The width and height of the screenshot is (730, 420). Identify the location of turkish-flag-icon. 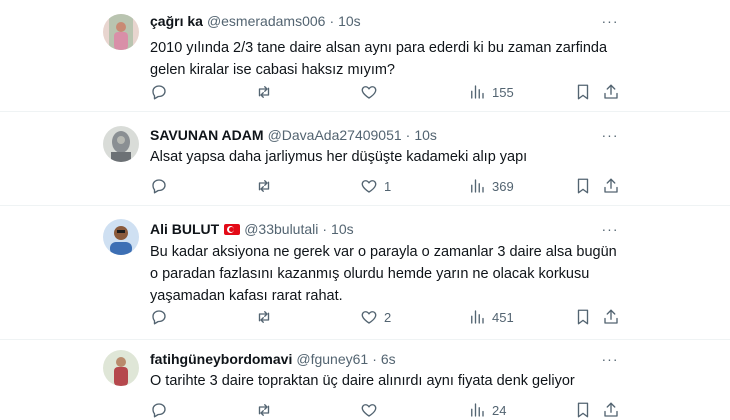
(232, 229).